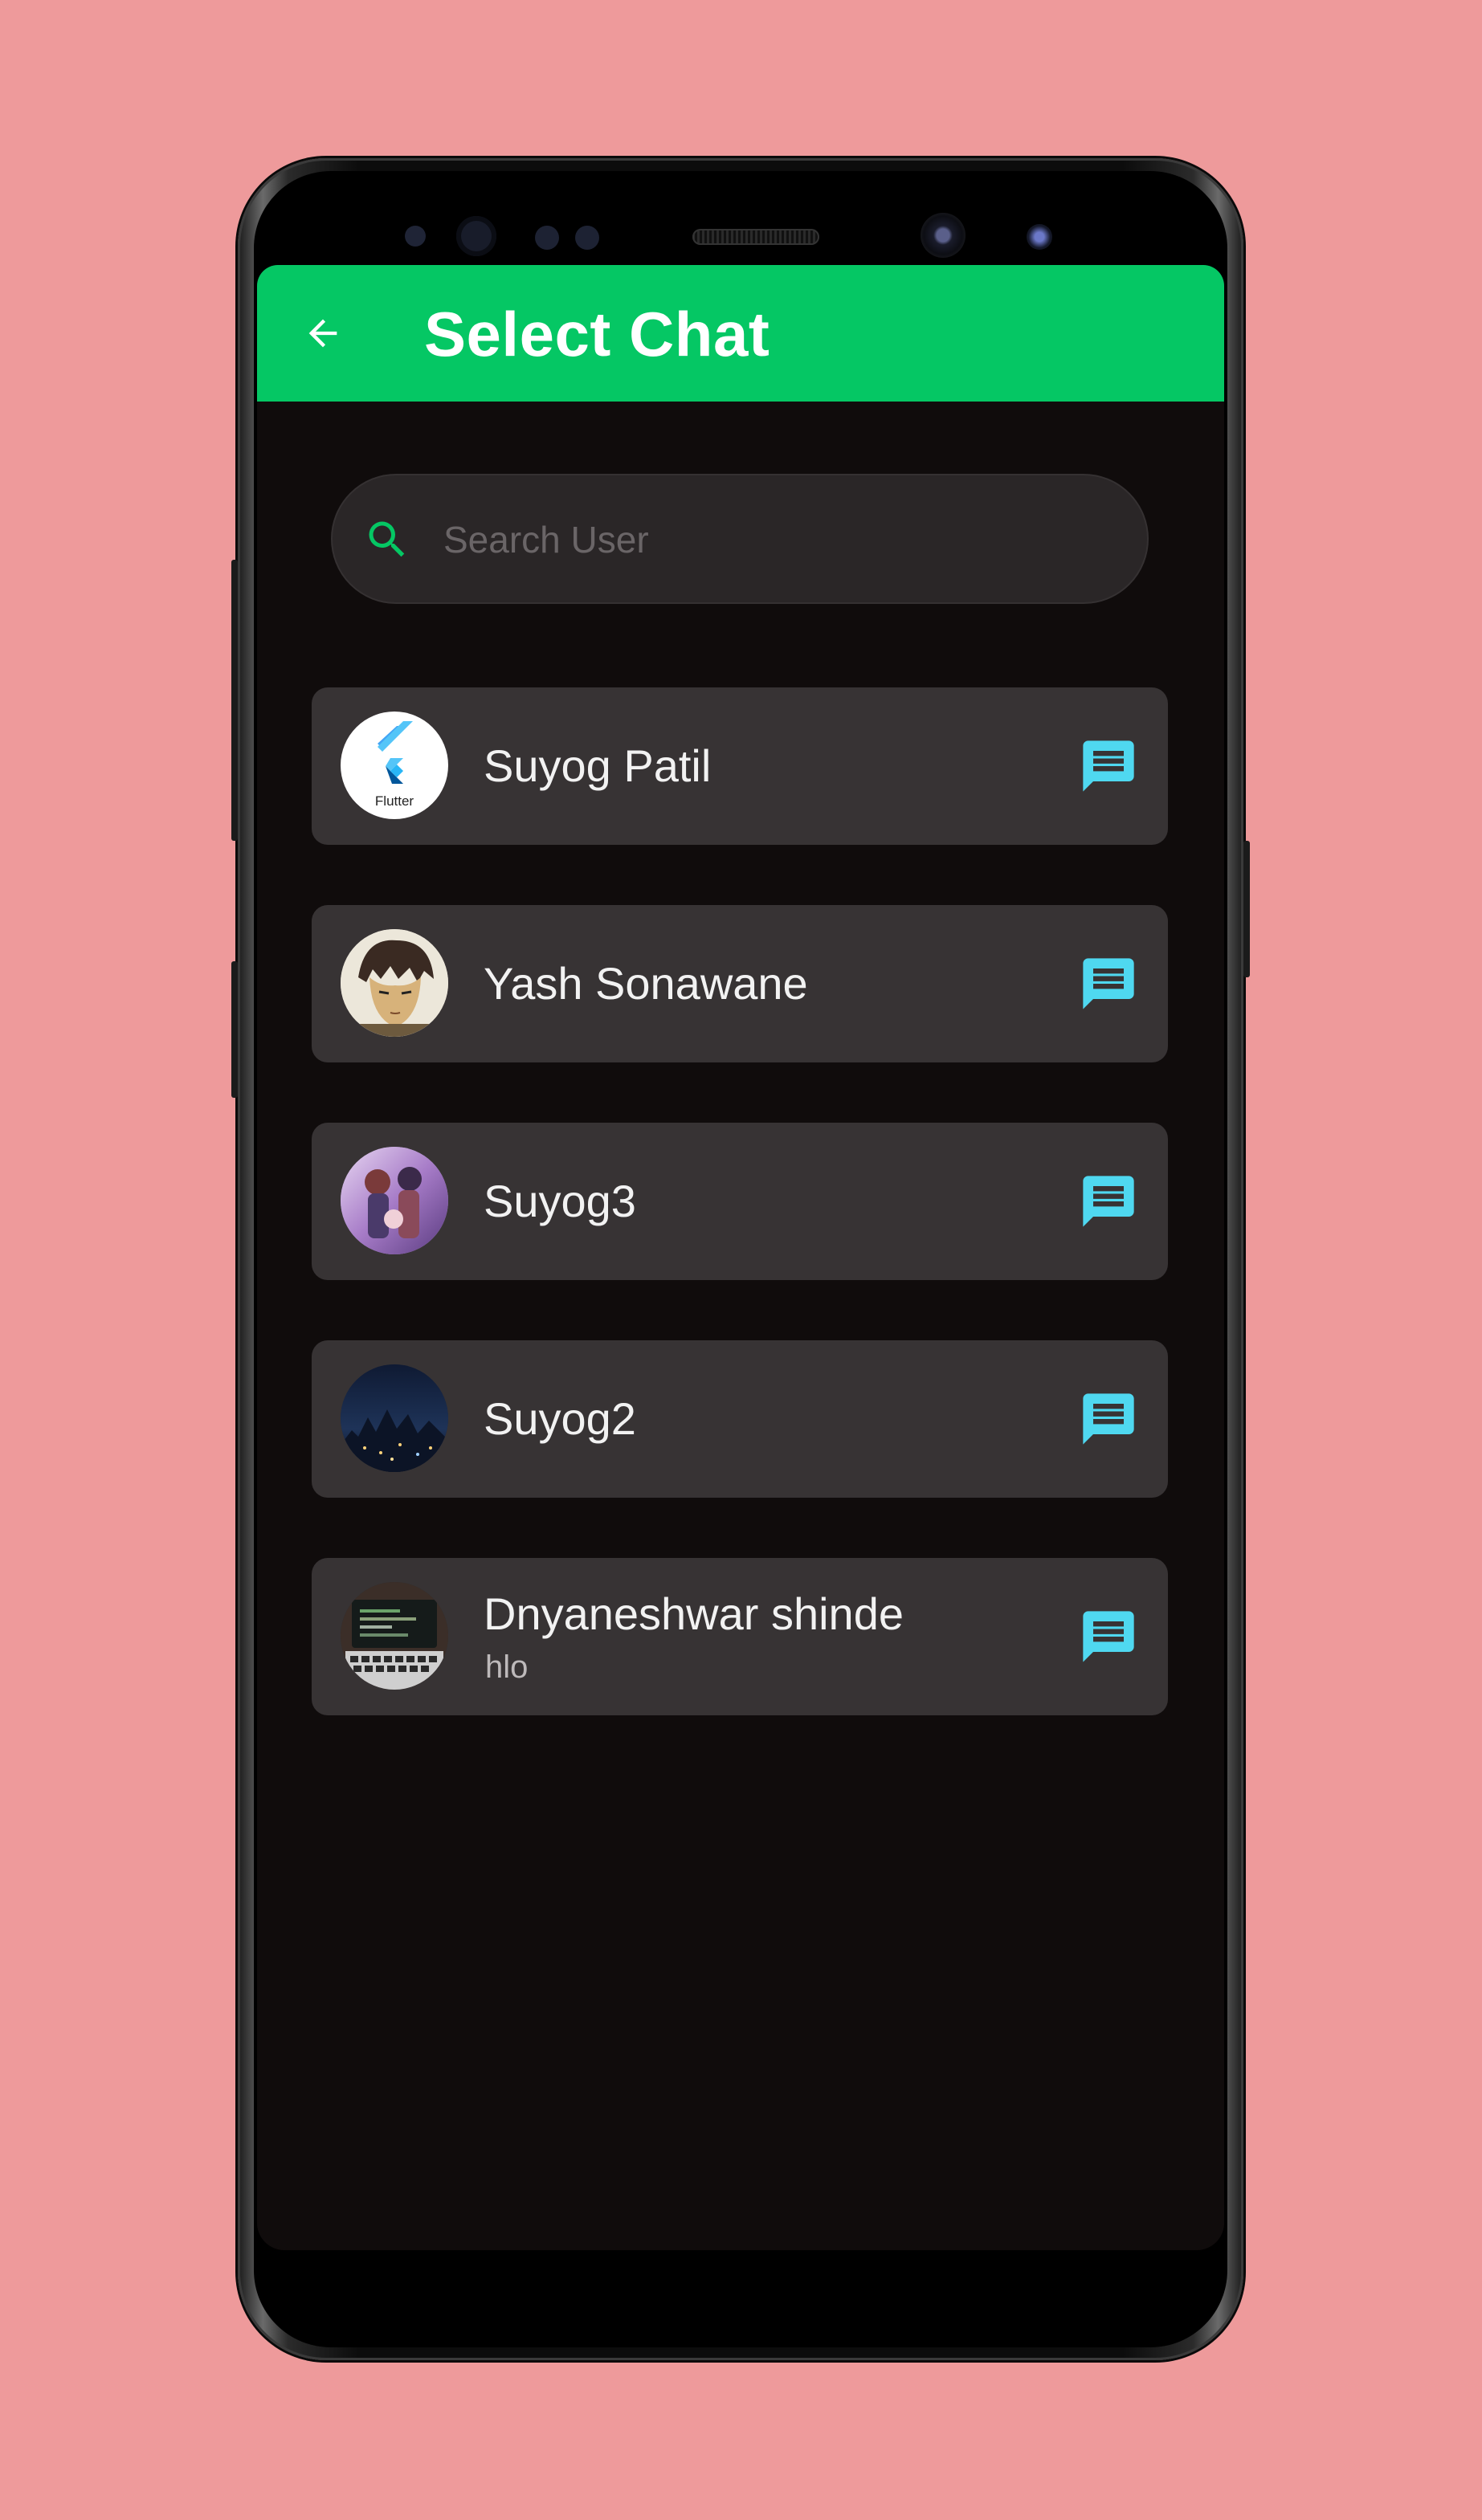 This screenshot has width=1482, height=2520. I want to click on chat-name: Suyog3, so click(560, 1201).